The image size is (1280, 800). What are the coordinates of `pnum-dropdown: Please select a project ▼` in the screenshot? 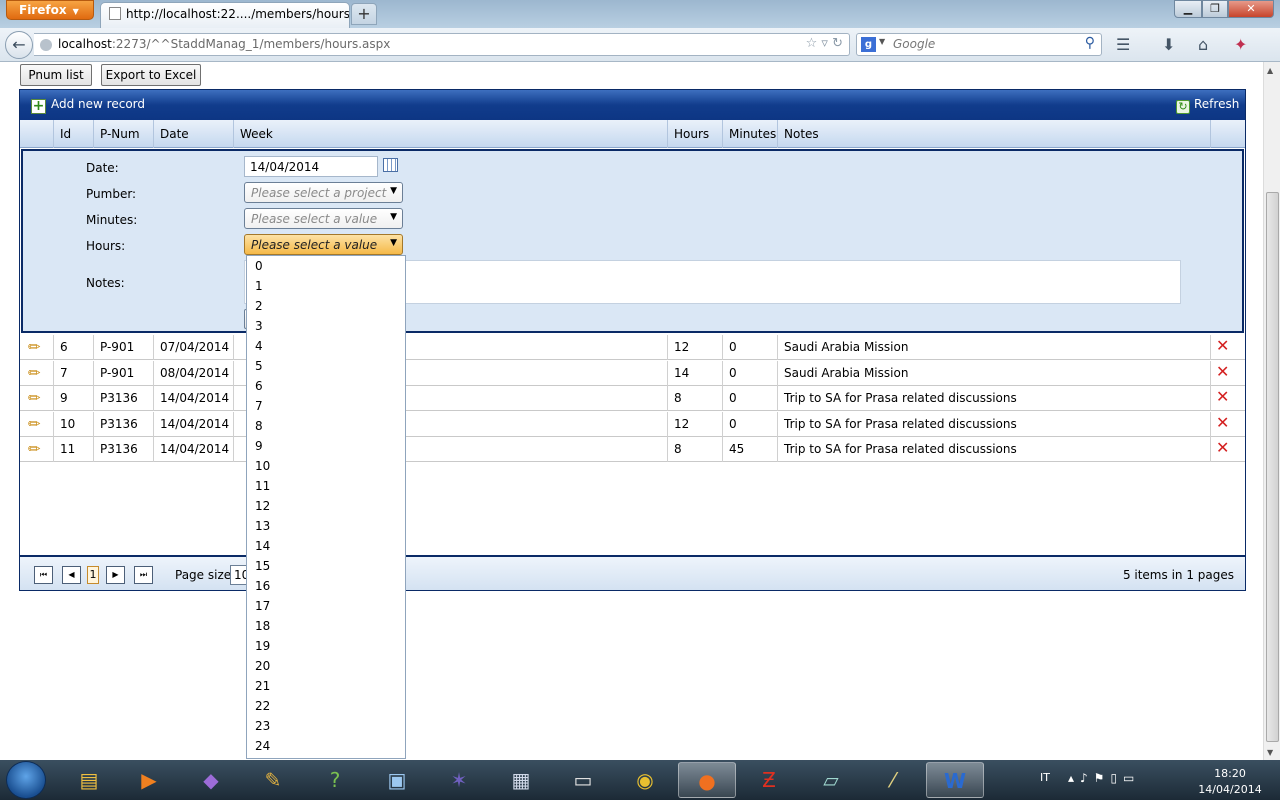 It's located at (323, 192).